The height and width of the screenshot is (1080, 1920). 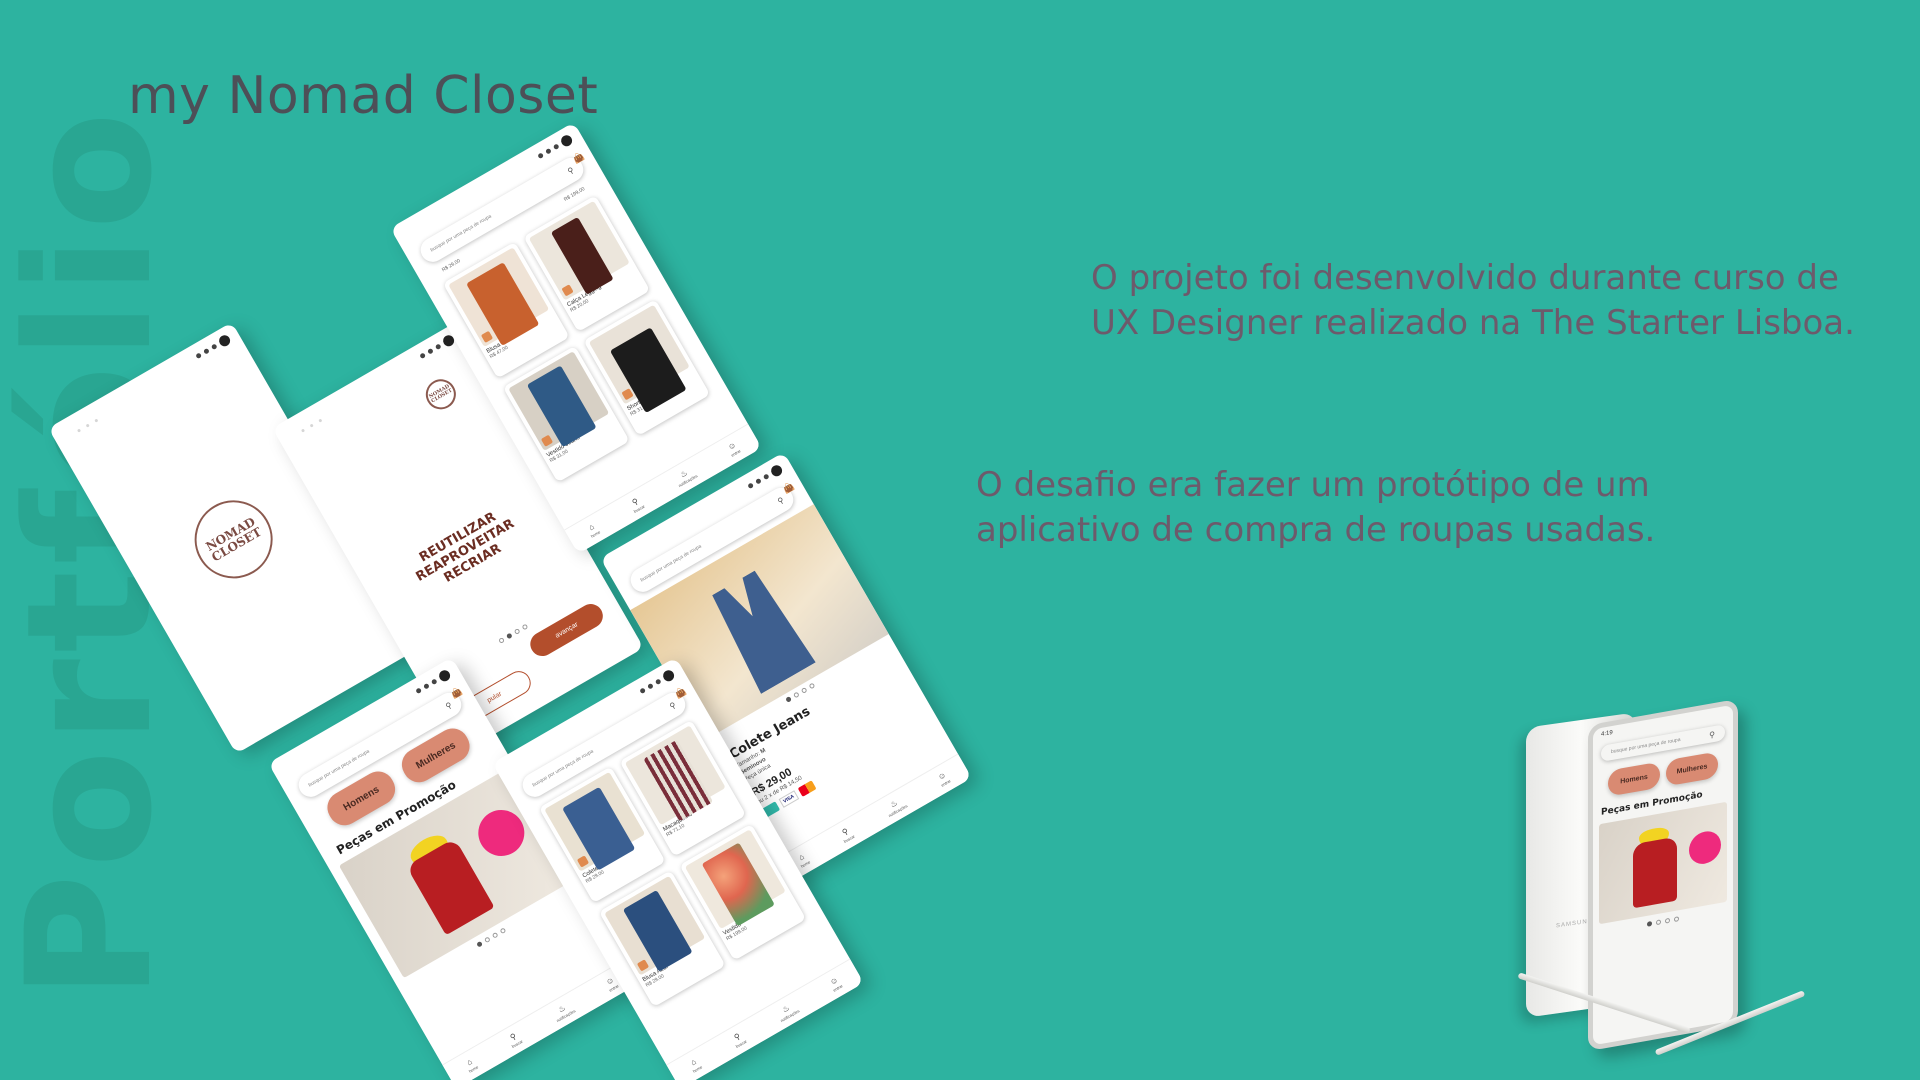 I want to click on mastercard-icon, so click(x=807, y=789).